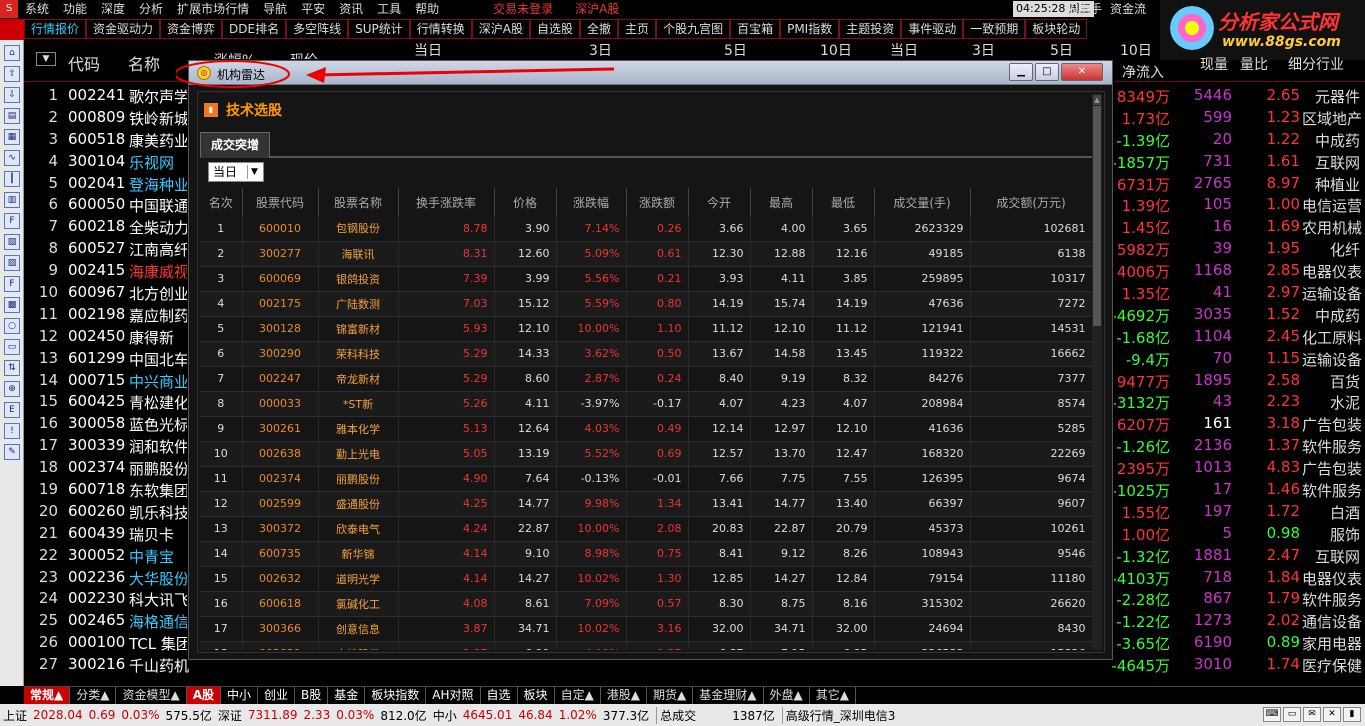  I want to click on close-button: ✕, so click(1082, 72).